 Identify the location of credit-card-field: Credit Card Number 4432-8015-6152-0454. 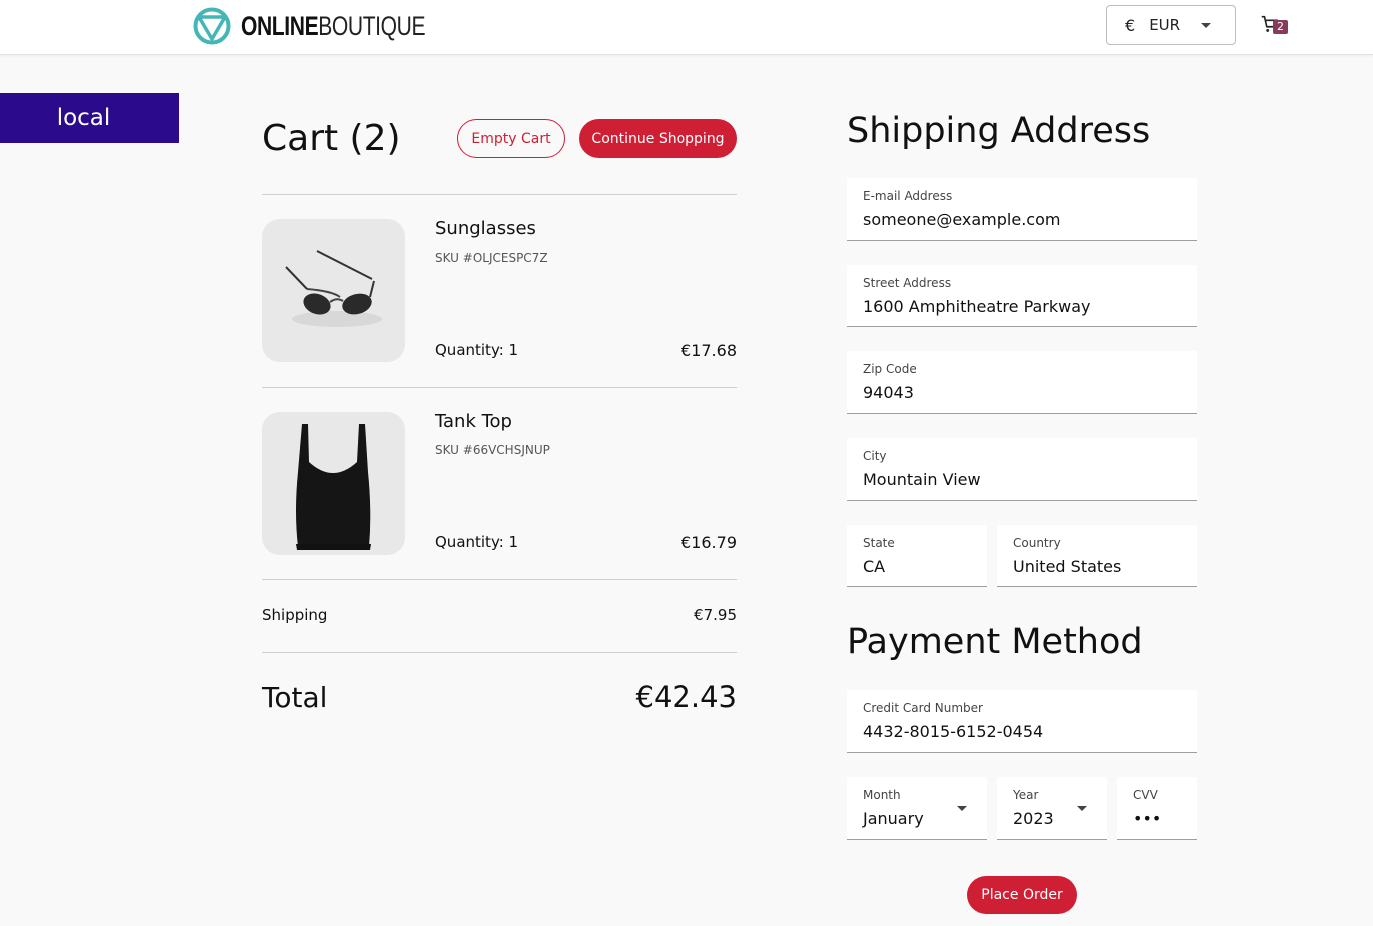
(1022, 721).